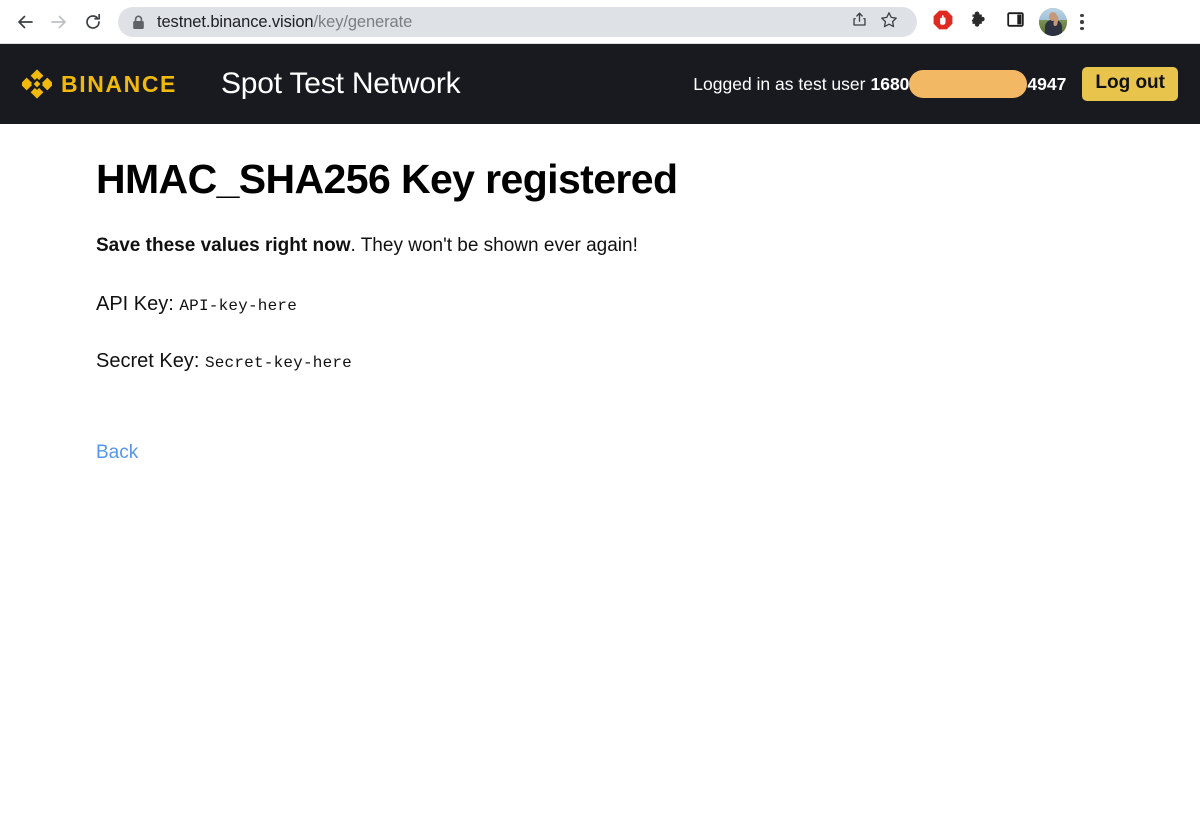 The width and height of the screenshot is (1200, 836). What do you see at coordinates (968, 84) in the screenshot?
I see `redacted-user-id` at bounding box center [968, 84].